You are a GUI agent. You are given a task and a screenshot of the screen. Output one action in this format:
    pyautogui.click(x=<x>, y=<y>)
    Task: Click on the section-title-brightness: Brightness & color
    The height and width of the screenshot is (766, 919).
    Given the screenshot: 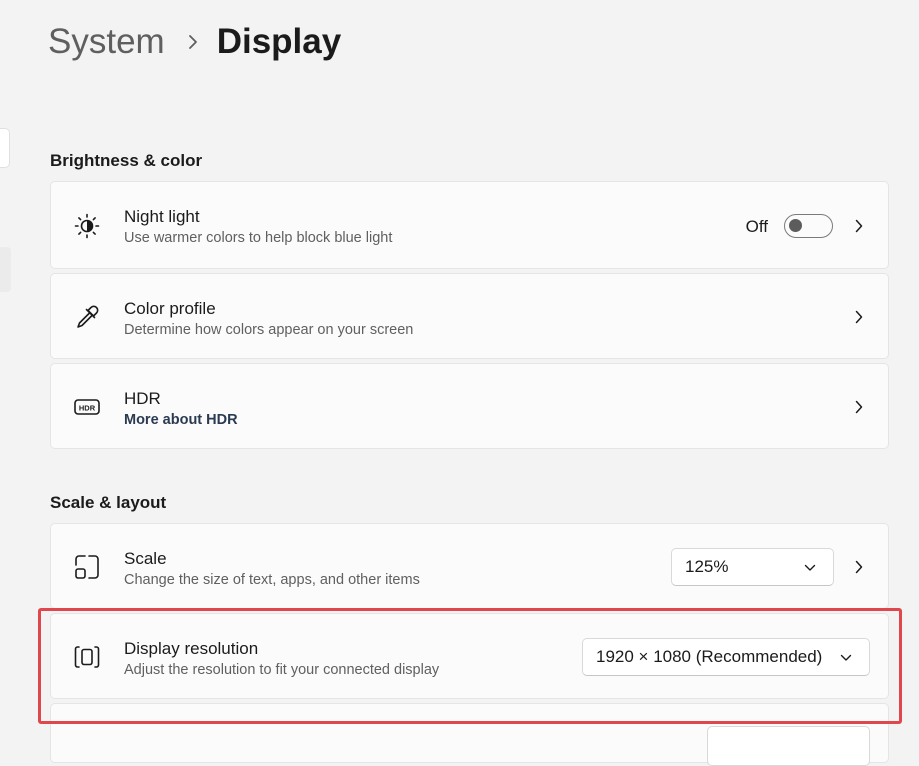 What is the action you would take?
    pyautogui.click(x=126, y=160)
    